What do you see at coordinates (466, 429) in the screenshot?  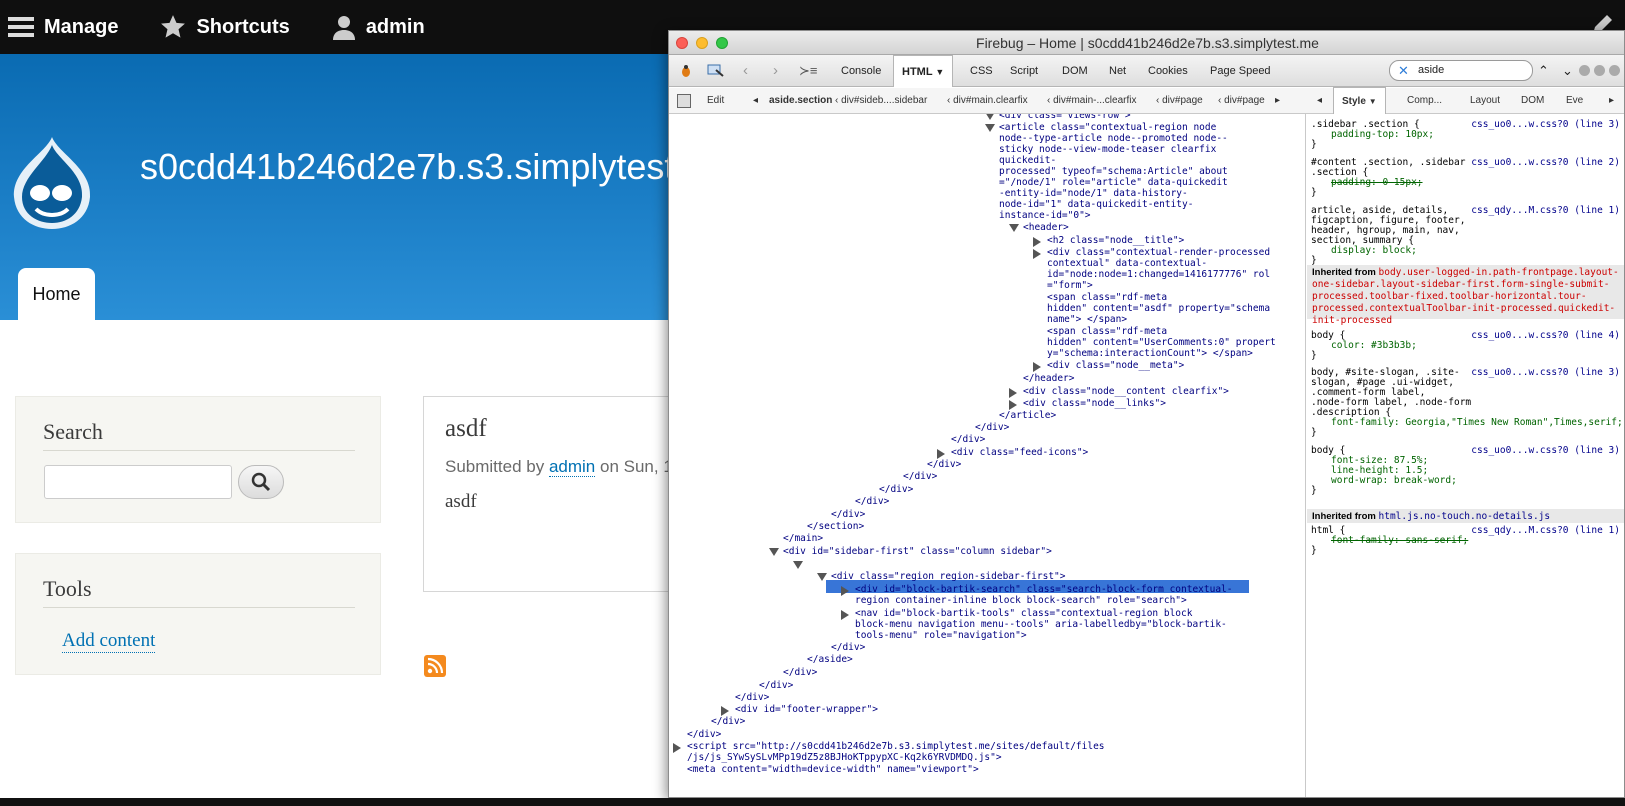 I see `article-title: asdf` at bounding box center [466, 429].